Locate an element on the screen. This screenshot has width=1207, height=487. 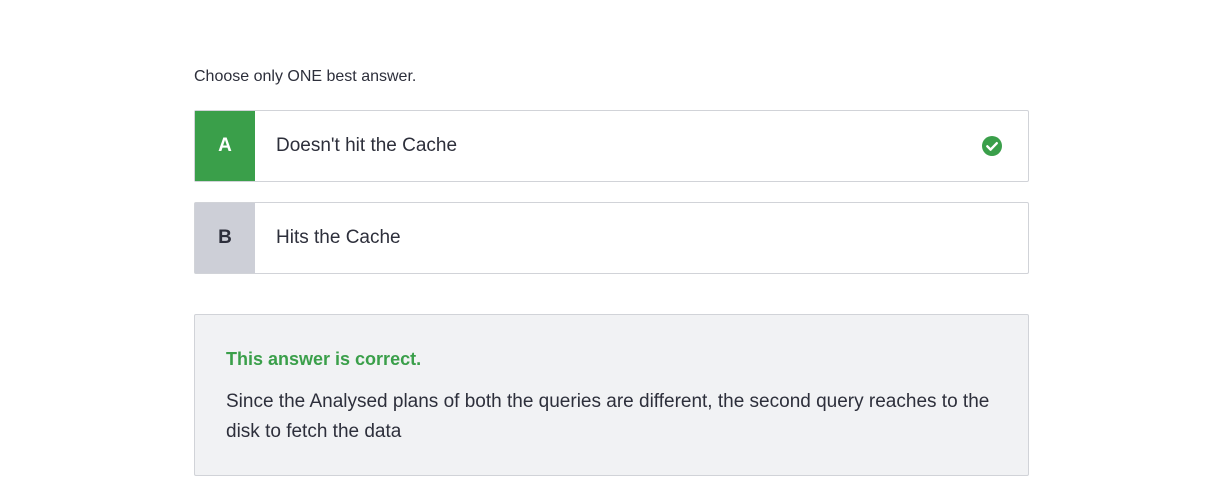
check-circle-icon is located at coordinates (992, 146).